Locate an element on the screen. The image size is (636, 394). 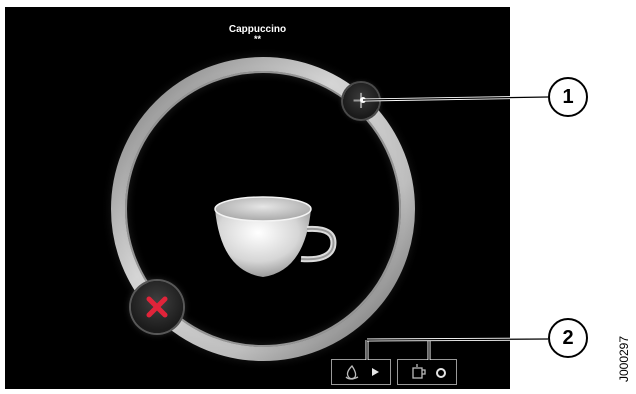
status-indicator-cup is located at coordinates (427, 372).